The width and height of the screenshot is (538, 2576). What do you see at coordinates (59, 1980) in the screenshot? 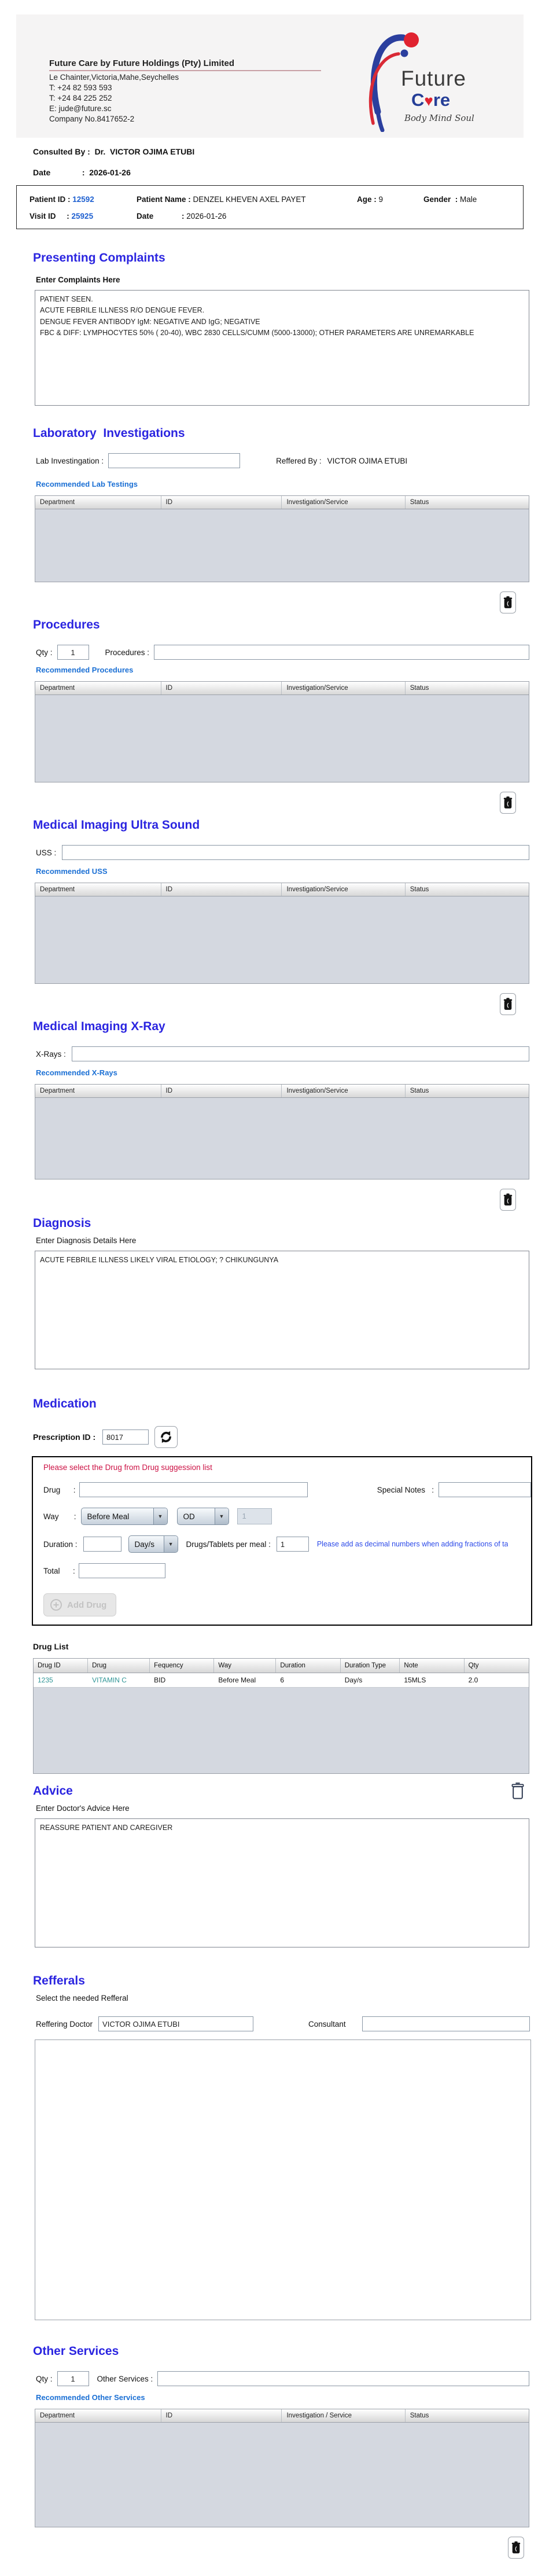
I see `section-title-referrals: Refferals` at bounding box center [59, 1980].